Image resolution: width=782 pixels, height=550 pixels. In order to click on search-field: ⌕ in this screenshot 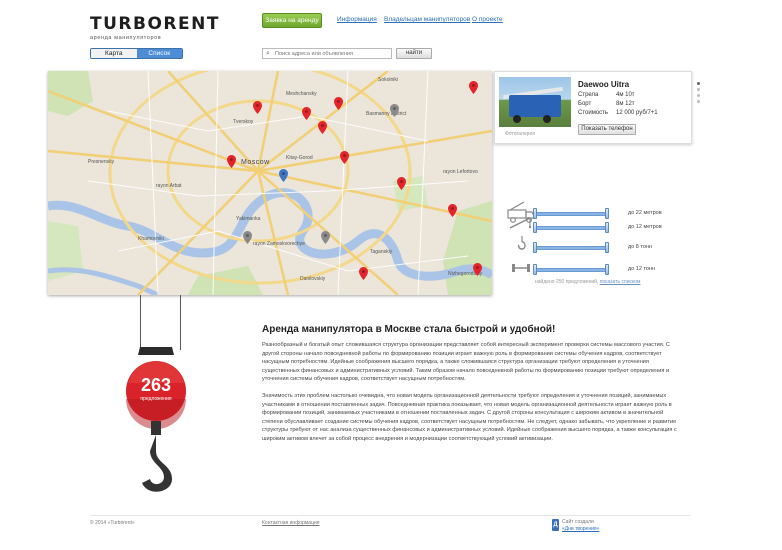, I will do `click(327, 53)`.